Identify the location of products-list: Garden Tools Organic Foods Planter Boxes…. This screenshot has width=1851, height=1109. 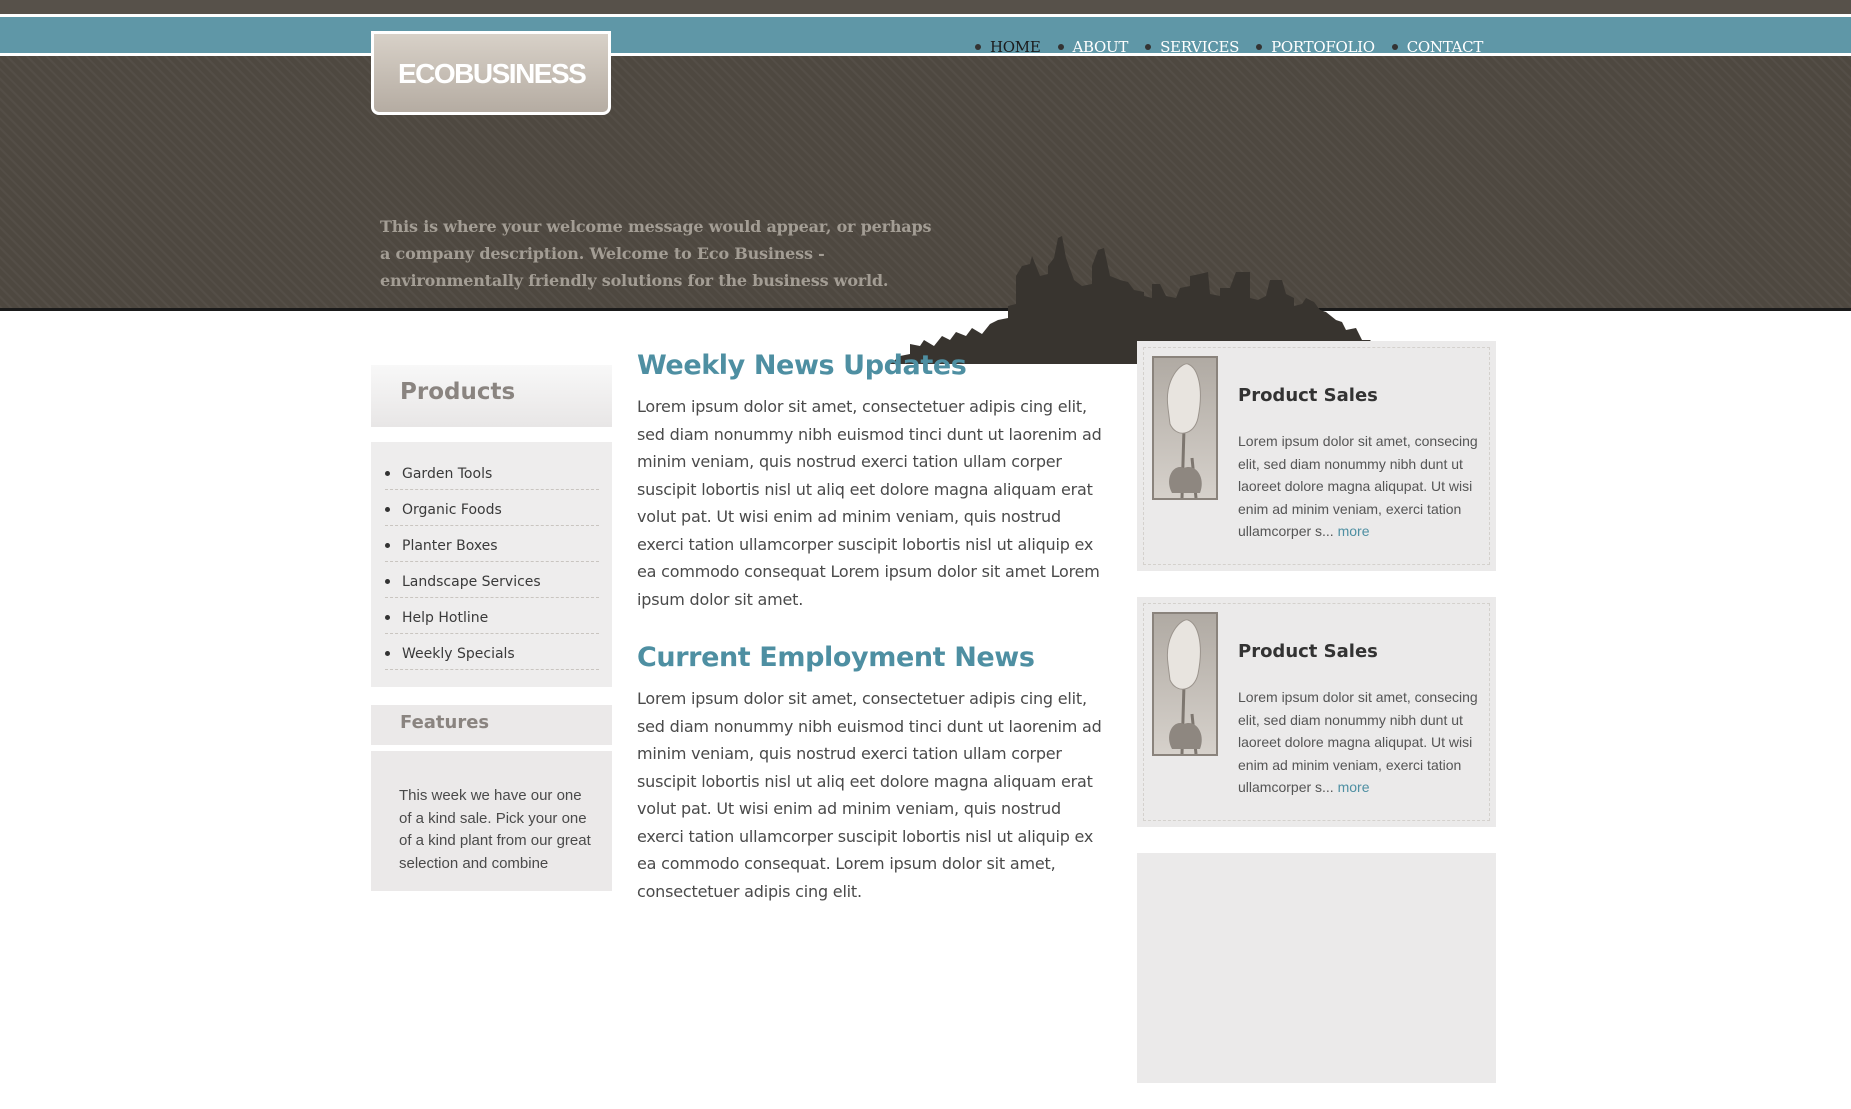
(491, 564).